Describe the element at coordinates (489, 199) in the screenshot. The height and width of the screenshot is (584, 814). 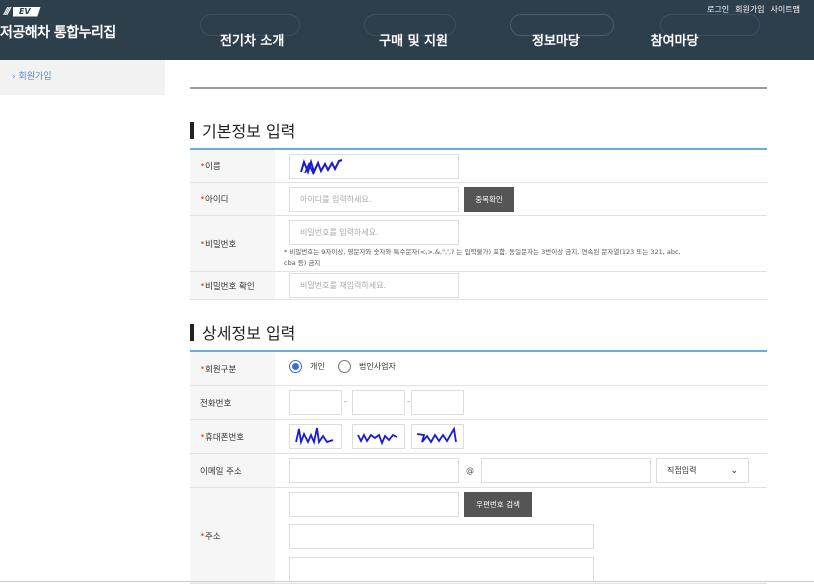
I see `duplicate-check-button: 중복확인` at that location.